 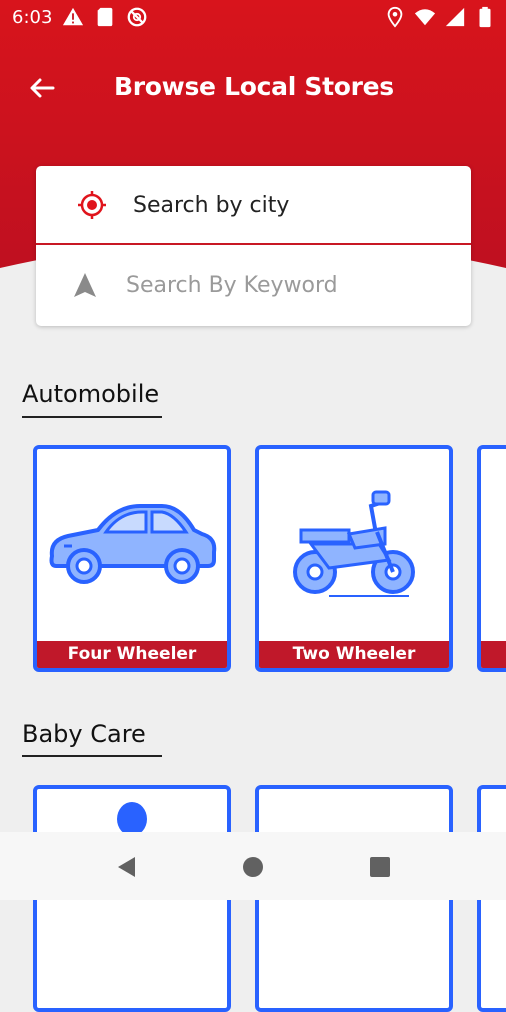 I want to click on category-card-four-wheeler: Four Wheeler, so click(x=132, y=558).